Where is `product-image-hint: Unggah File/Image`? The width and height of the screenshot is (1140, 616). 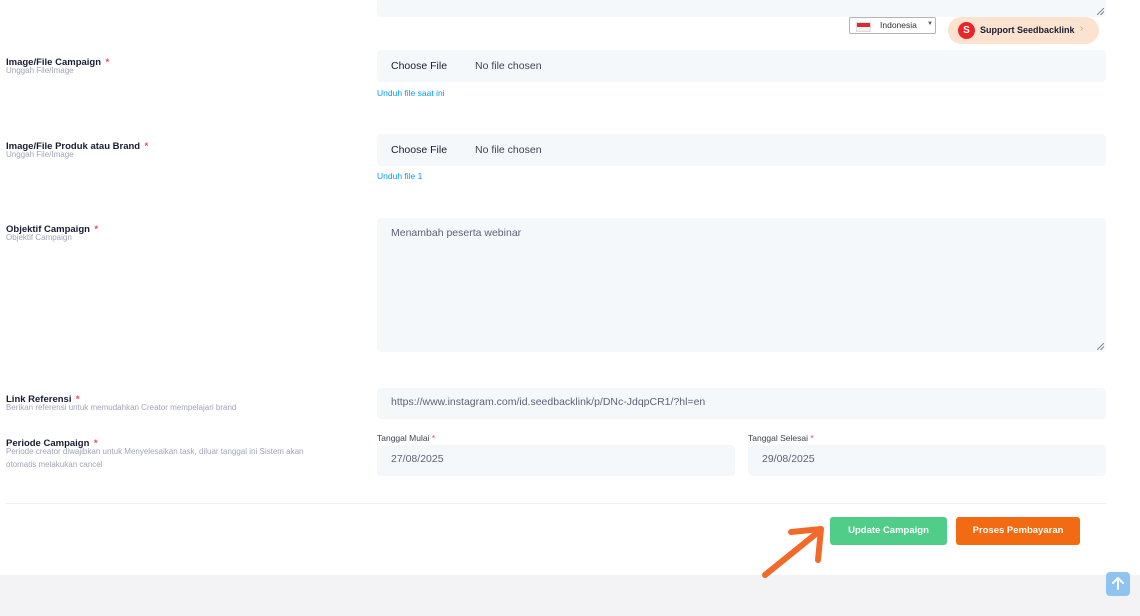
product-image-hint: Unggah File/Image is located at coordinates (40, 154).